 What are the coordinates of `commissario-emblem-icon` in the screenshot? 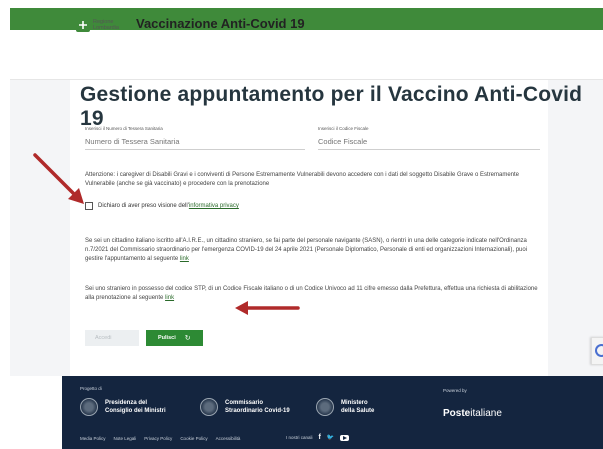 It's located at (209, 407).